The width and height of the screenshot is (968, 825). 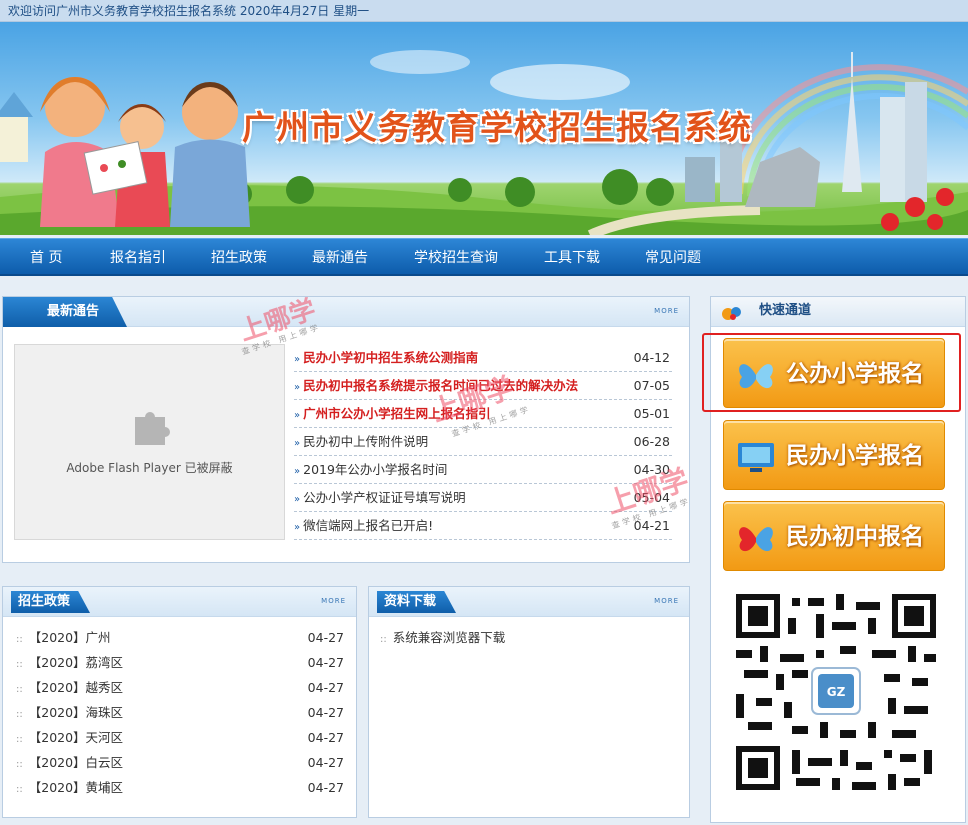 I want to click on news-item-date: 06-28, so click(x=651, y=441).